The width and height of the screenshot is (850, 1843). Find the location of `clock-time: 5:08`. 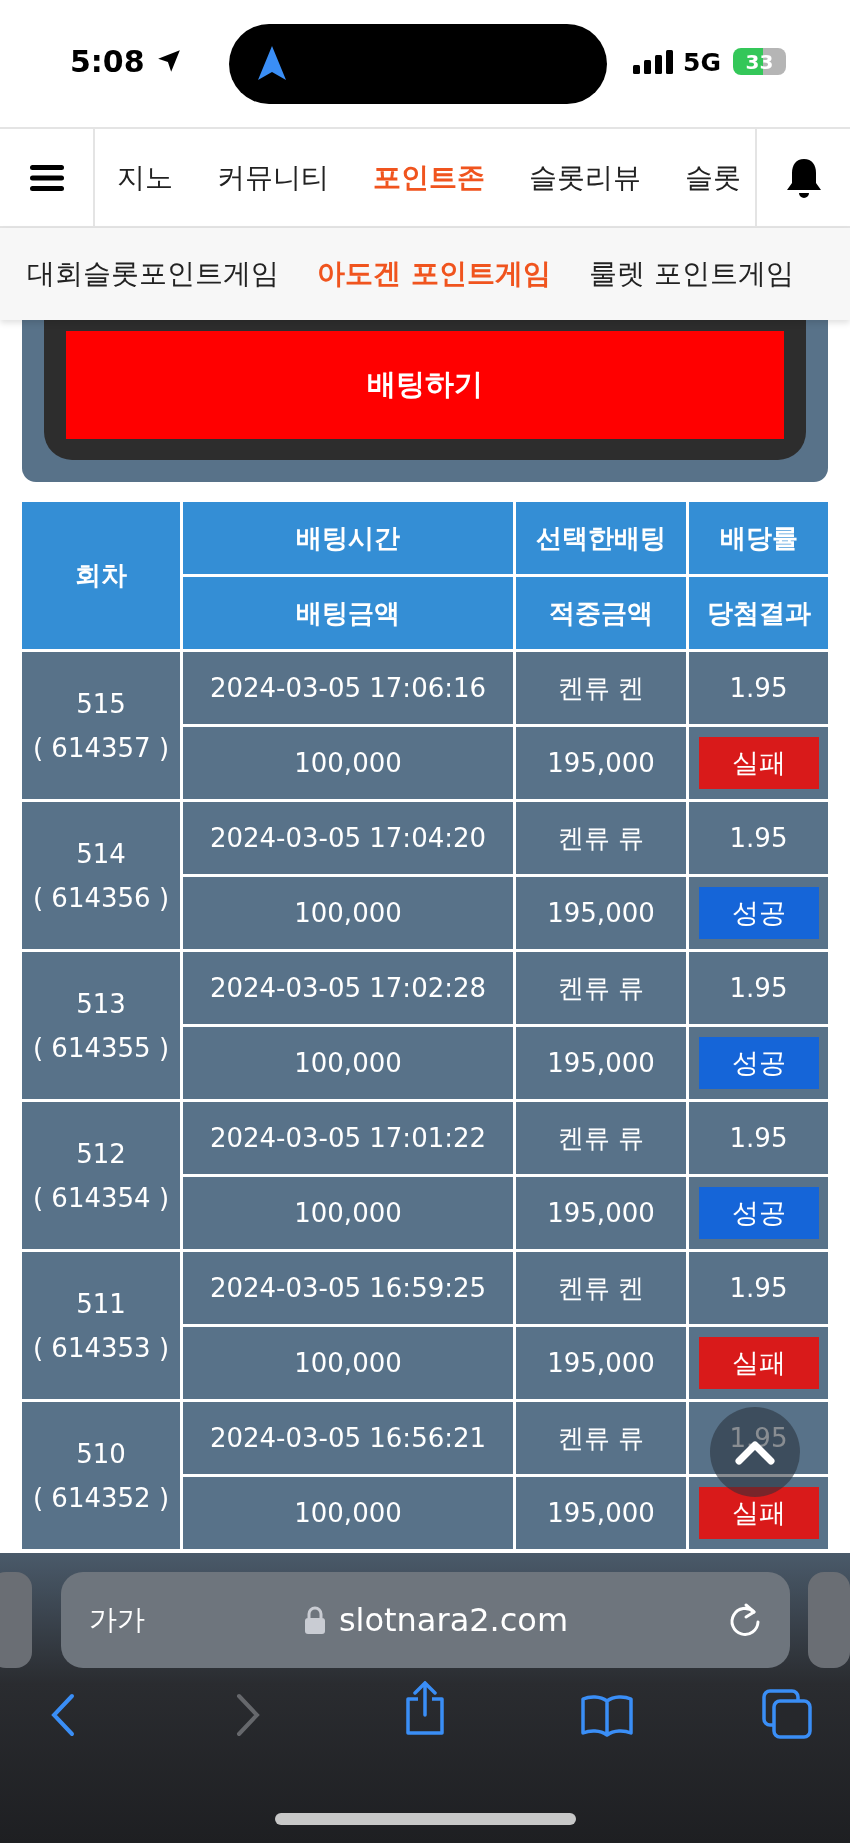

clock-time: 5:08 is located at coordinates (107, 61).